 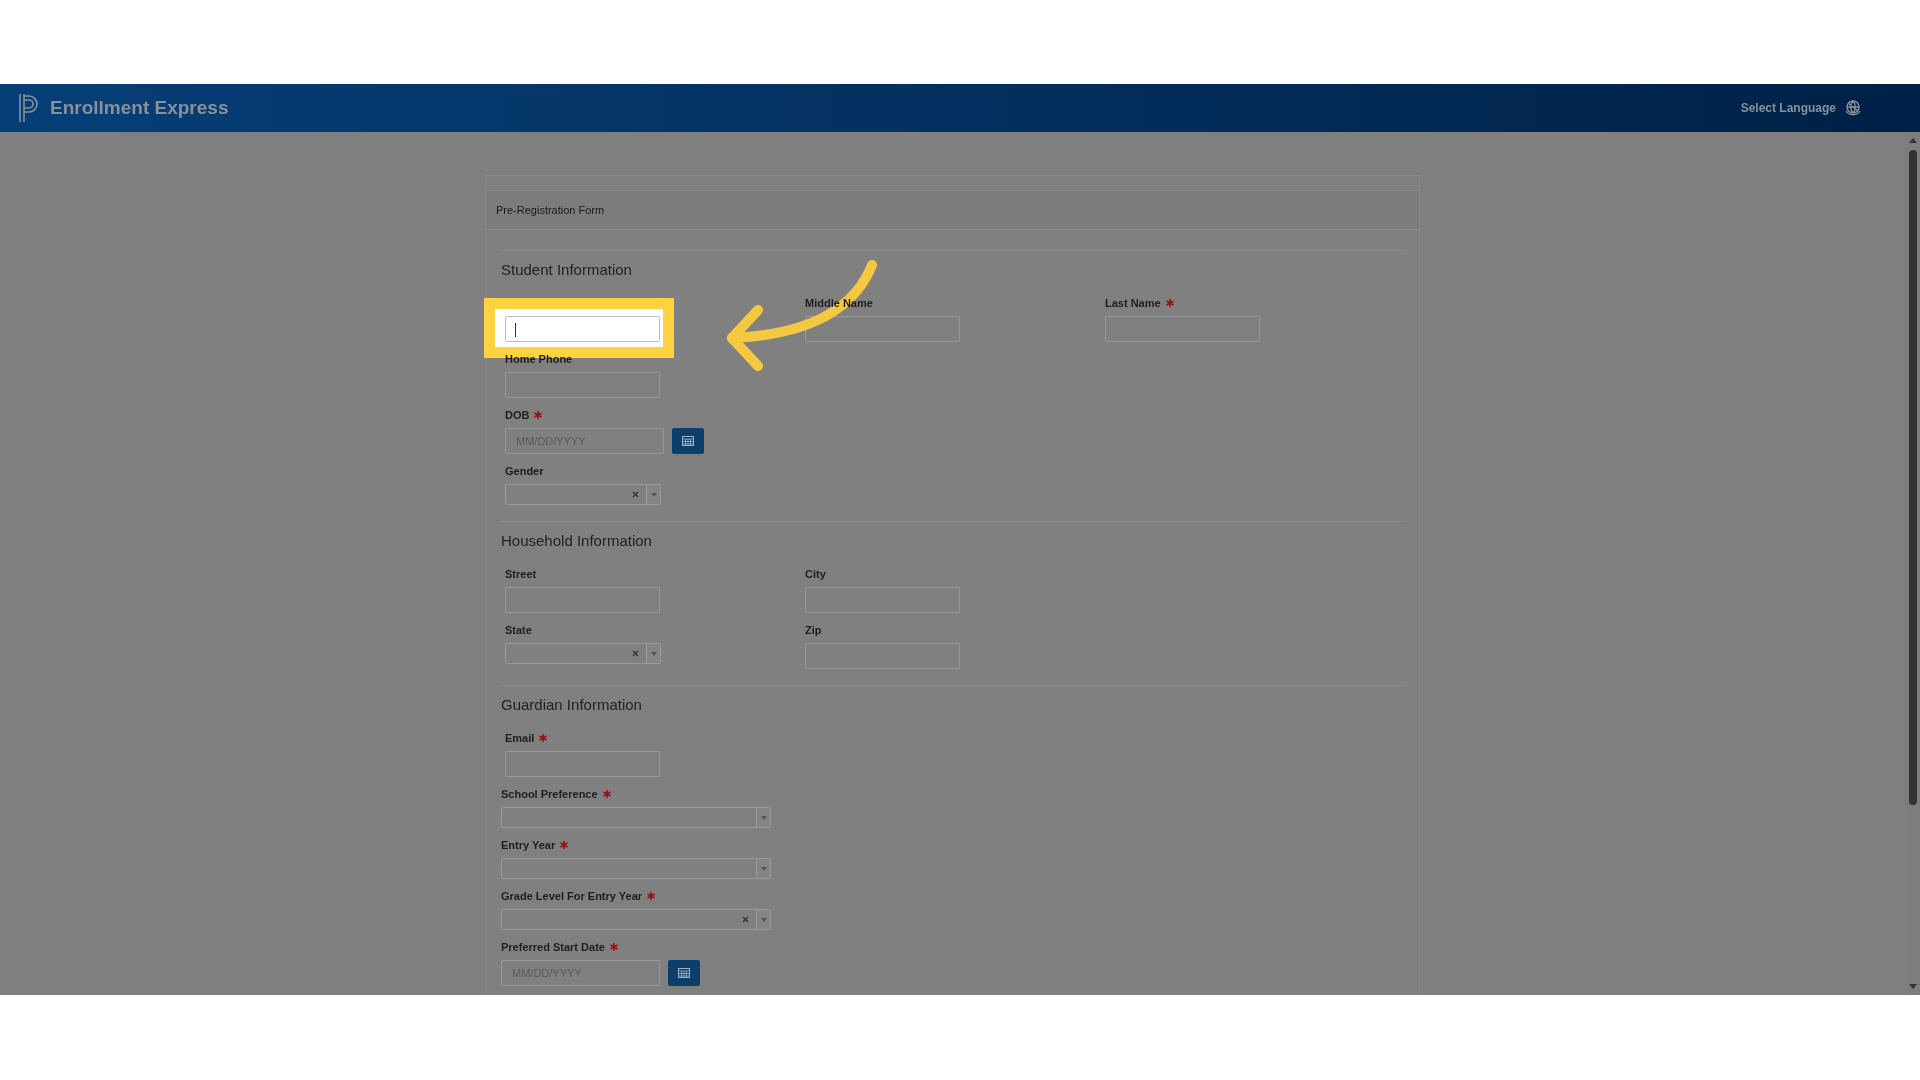 What do you see at coordinates (1912, 140) in the screenshot?
I see `scroll-up-icon` at bounding box center [1912, 140].